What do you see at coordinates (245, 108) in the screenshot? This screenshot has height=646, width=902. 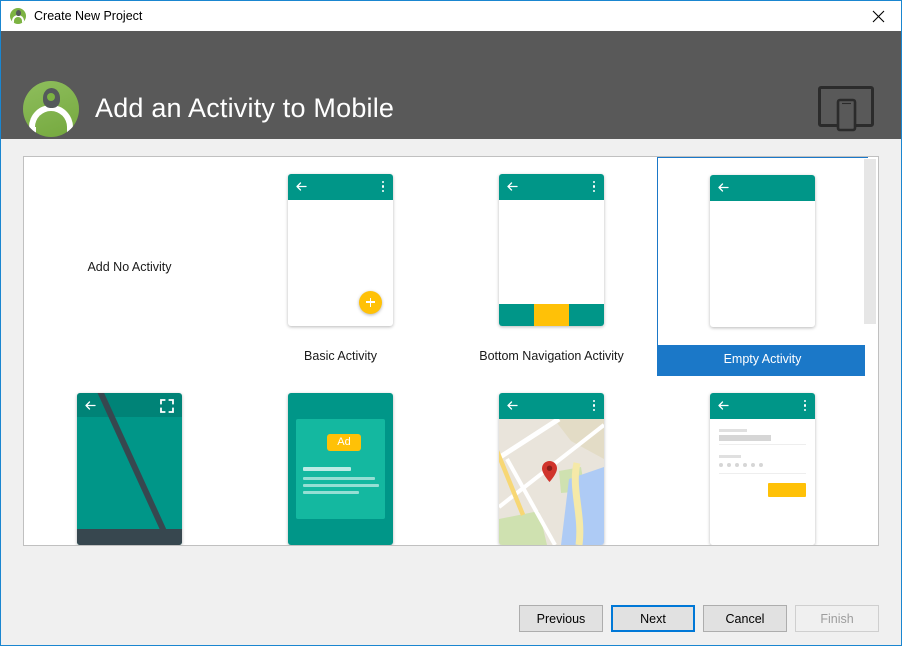 I see `page-title: Add an Activity to Mobile` at bounding box center [245, 108].